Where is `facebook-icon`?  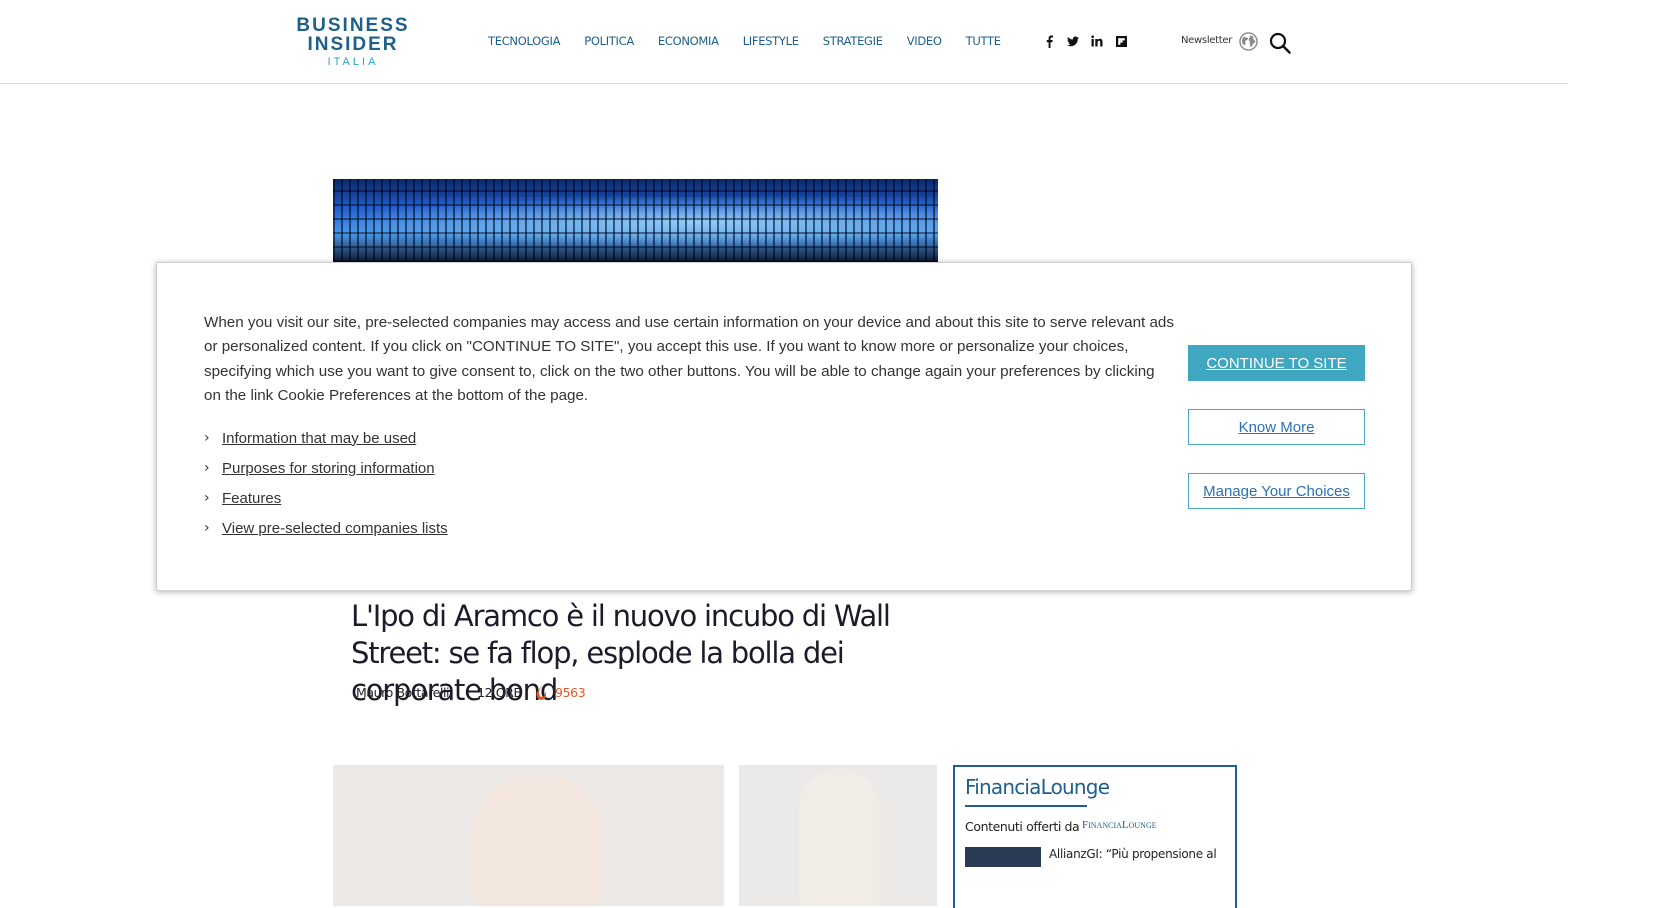
facebook-icon is located at coordinates (1049, 41).